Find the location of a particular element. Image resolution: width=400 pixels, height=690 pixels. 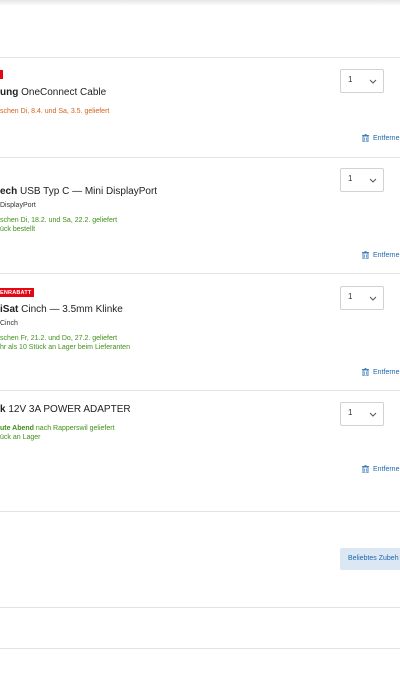

delivery-info: ute Abend nach Rapperswil geliefert is located at coordinates (57, 428).